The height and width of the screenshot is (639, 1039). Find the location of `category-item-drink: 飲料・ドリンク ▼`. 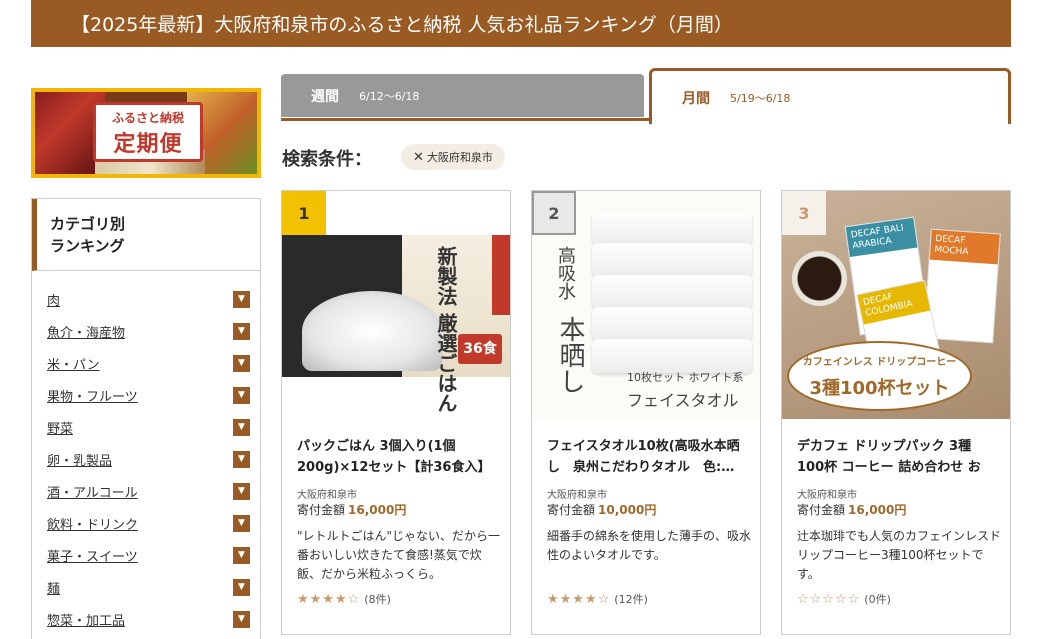

category-item-drink: 飲料・ドリンク ▼ is located at coordinates (146, 523).